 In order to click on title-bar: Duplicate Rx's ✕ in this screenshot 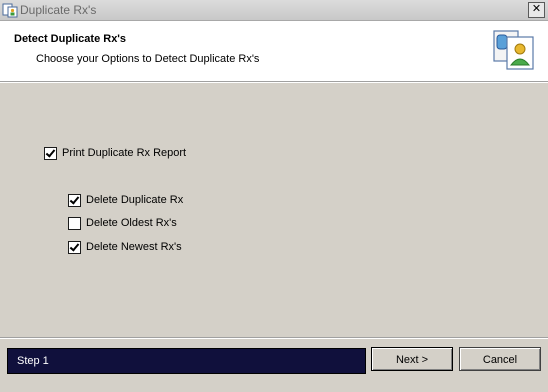, I will do `click(274, 10)`.